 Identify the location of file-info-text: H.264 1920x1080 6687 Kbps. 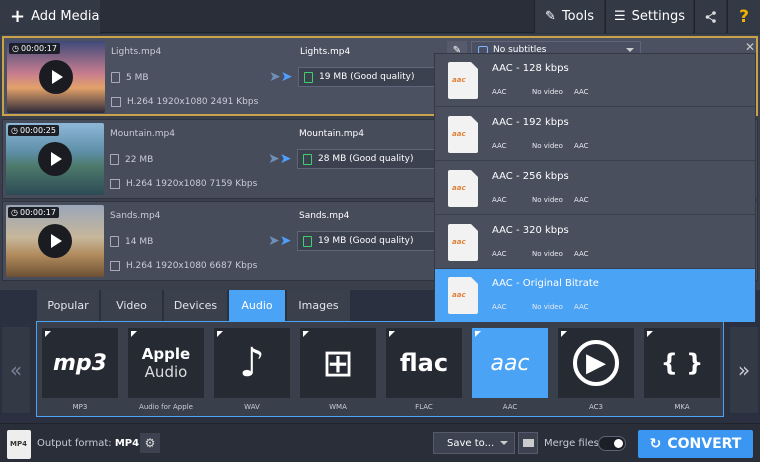
(192, 266).